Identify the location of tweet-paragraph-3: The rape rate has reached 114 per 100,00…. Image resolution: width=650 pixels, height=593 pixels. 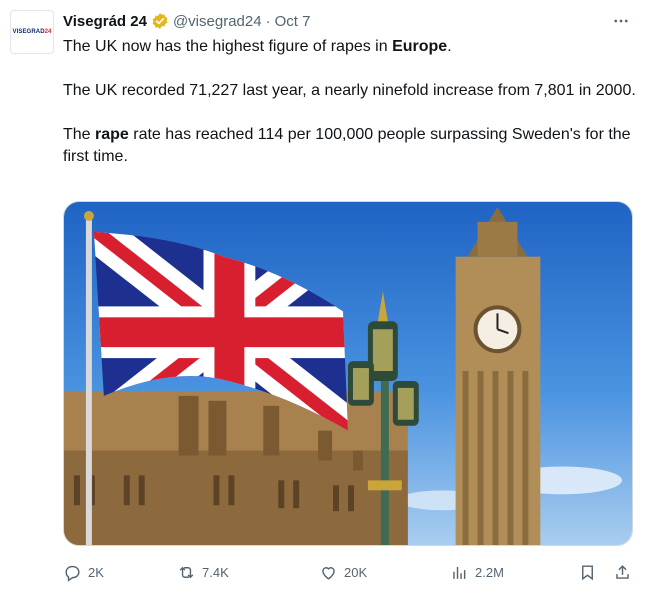
(347, 145).